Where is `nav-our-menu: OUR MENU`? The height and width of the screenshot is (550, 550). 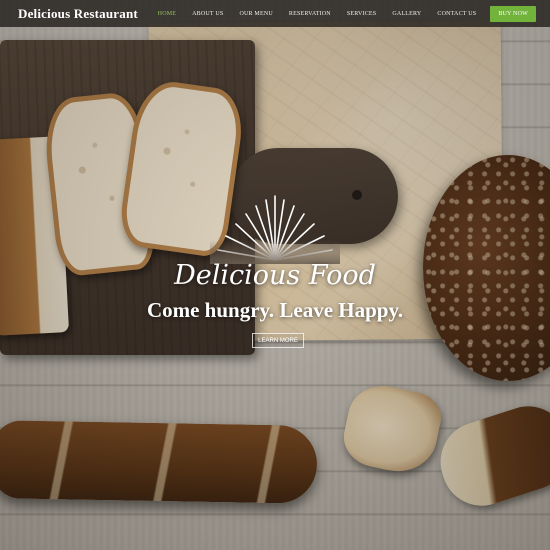 nav-our-menu: OUR MENU is located at coordinates (255, 14).